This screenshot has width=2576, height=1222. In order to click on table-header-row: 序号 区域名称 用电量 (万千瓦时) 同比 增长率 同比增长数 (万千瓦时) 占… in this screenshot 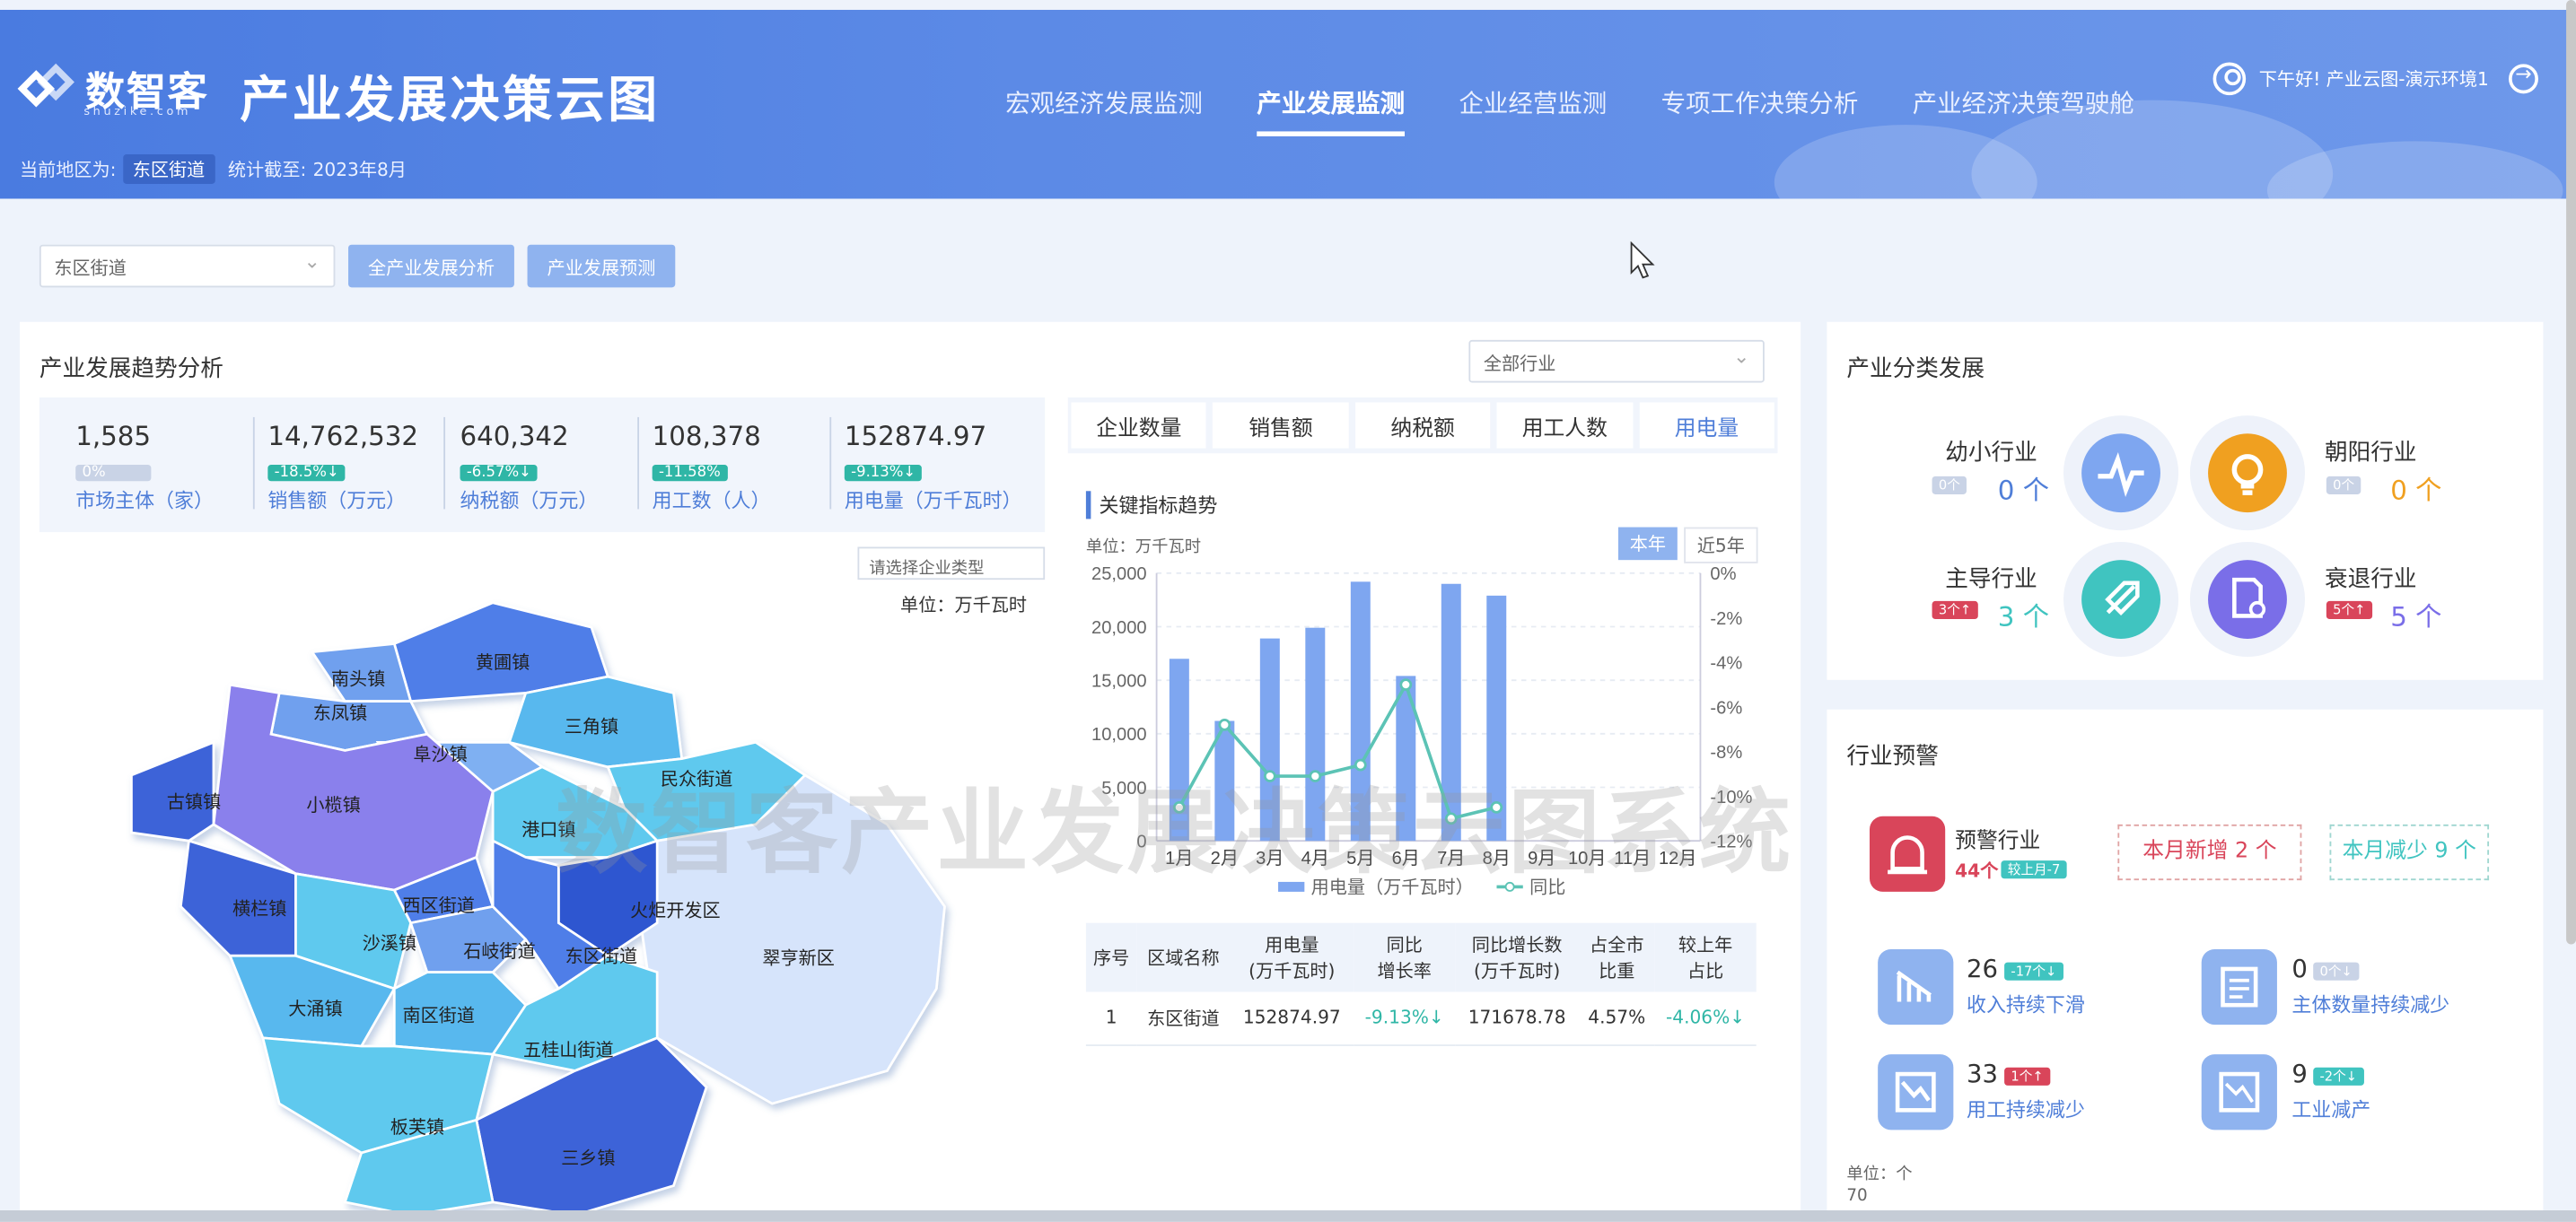, I will do `click(1421, 957)`.